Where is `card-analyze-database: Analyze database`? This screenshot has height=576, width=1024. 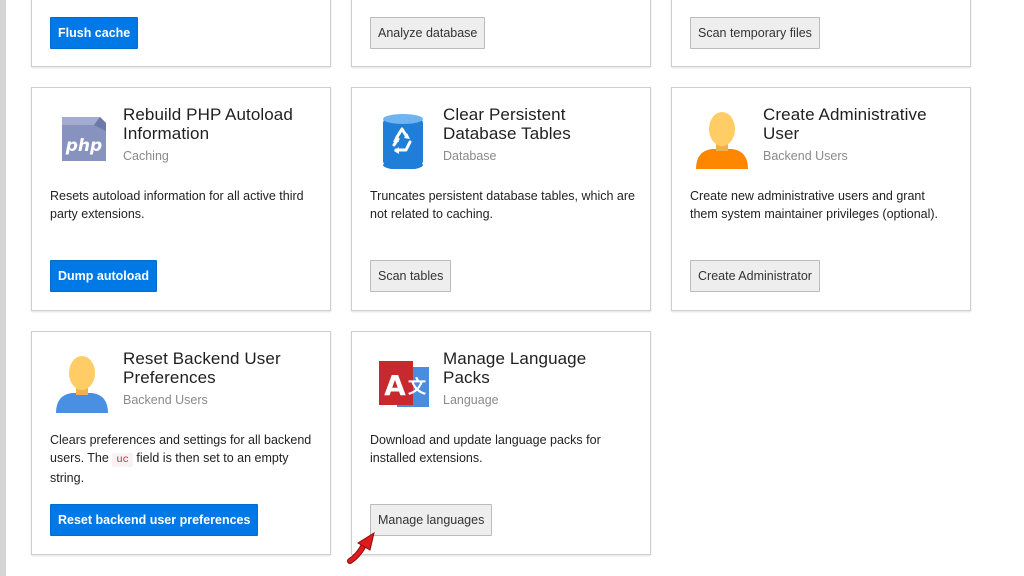
card-analyze-database: Analyze database is located at coordinates (501, 33).